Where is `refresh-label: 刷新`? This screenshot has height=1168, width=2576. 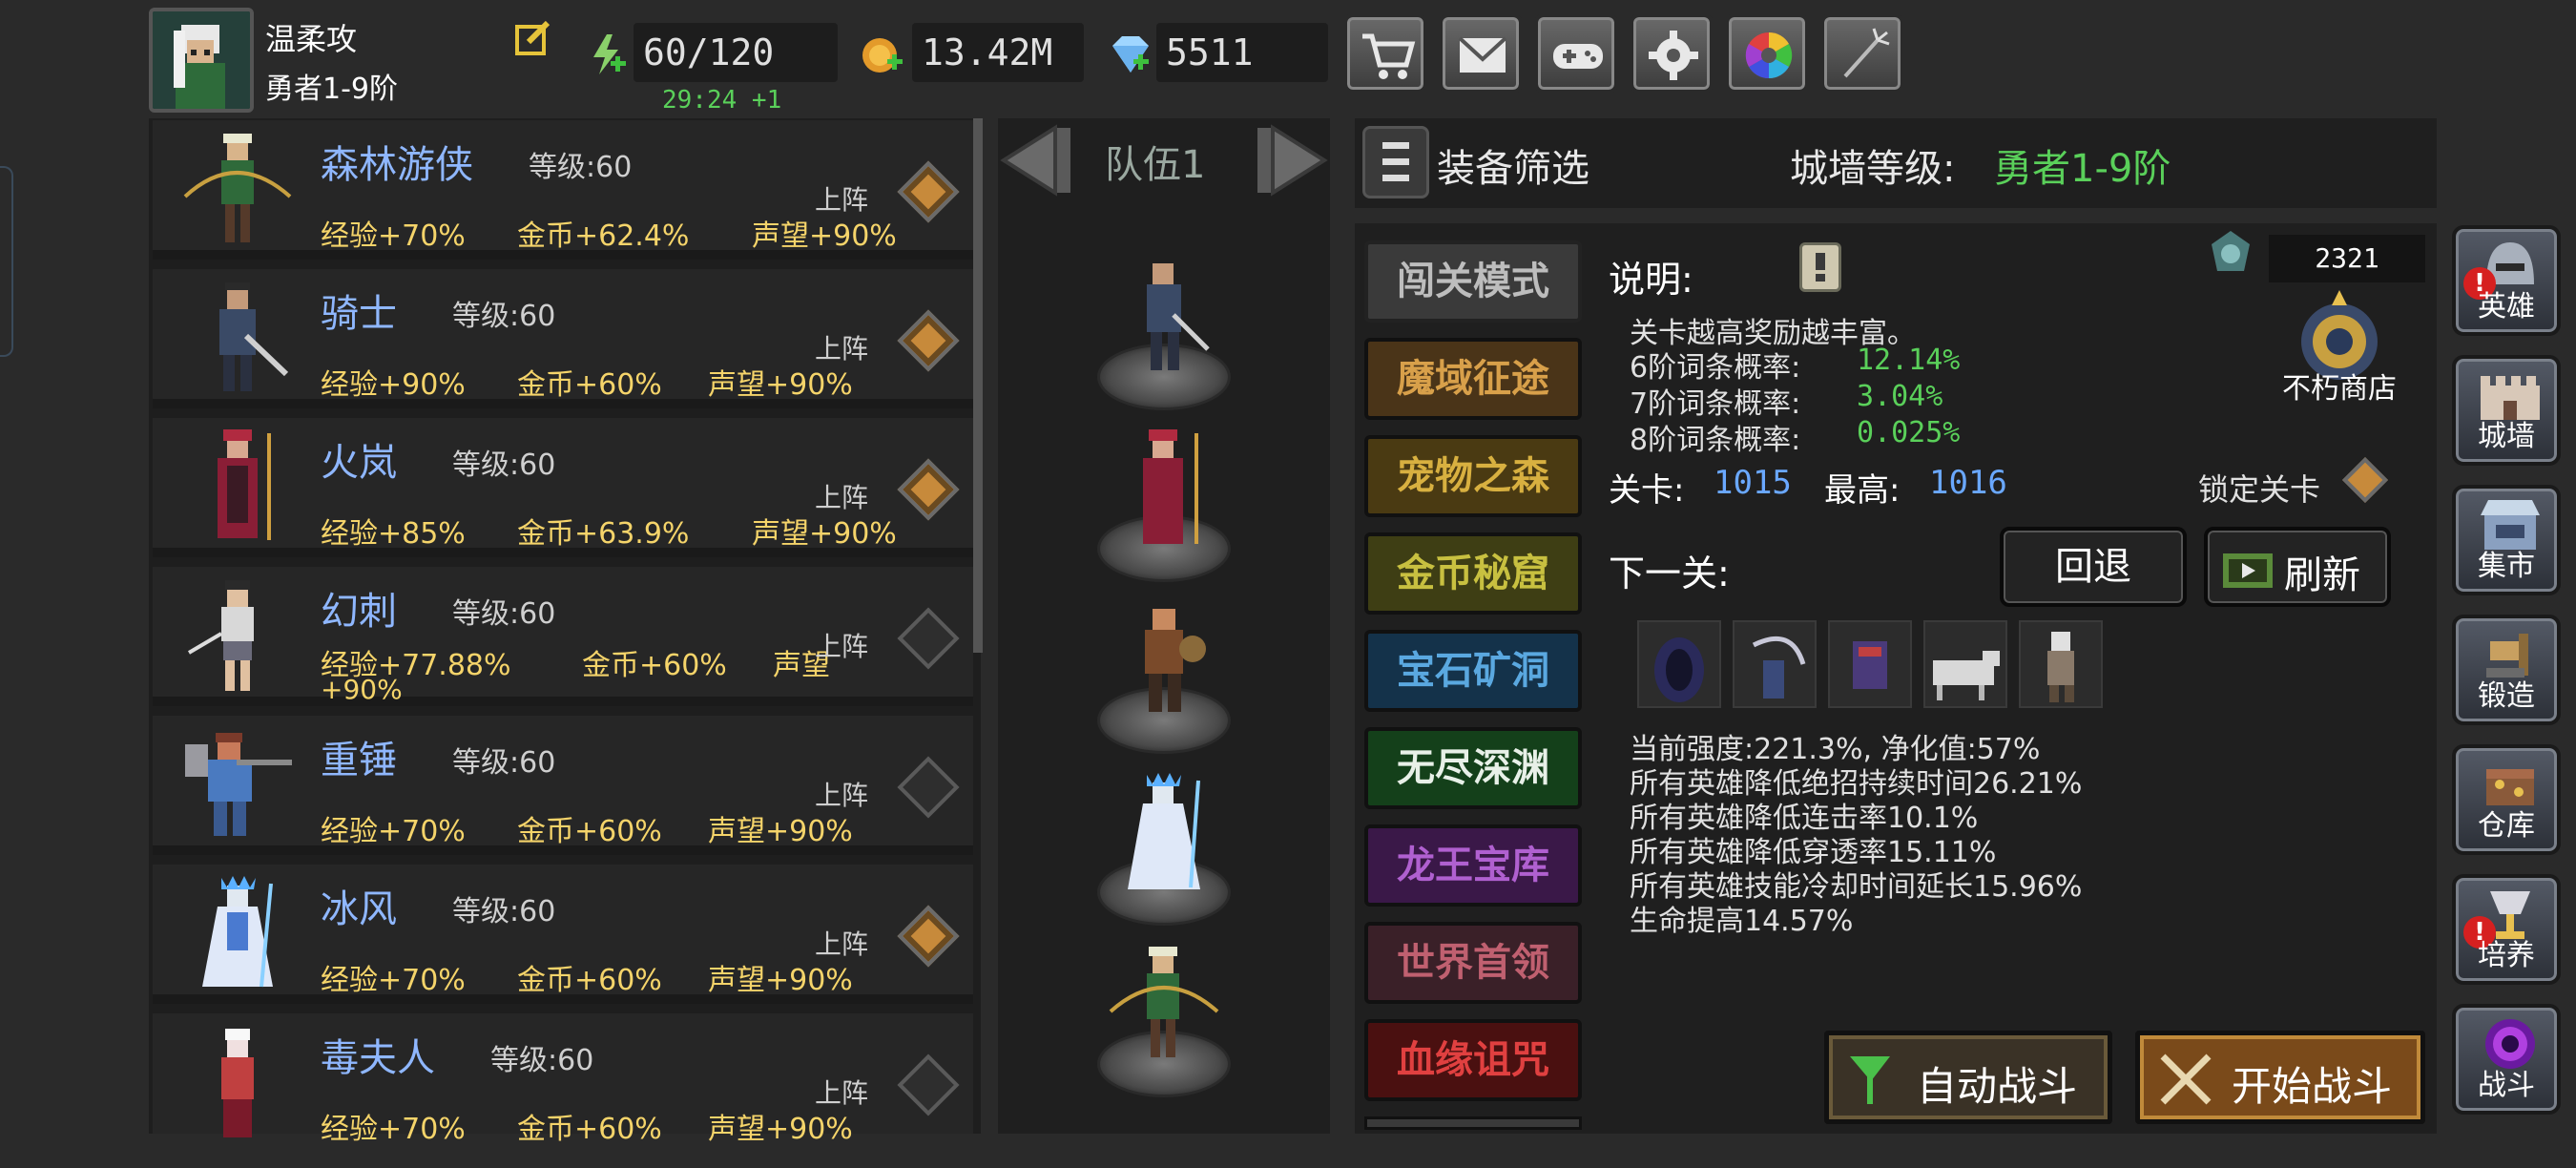 refresh-label: 刷新 is located at coordinates (2322, 575).